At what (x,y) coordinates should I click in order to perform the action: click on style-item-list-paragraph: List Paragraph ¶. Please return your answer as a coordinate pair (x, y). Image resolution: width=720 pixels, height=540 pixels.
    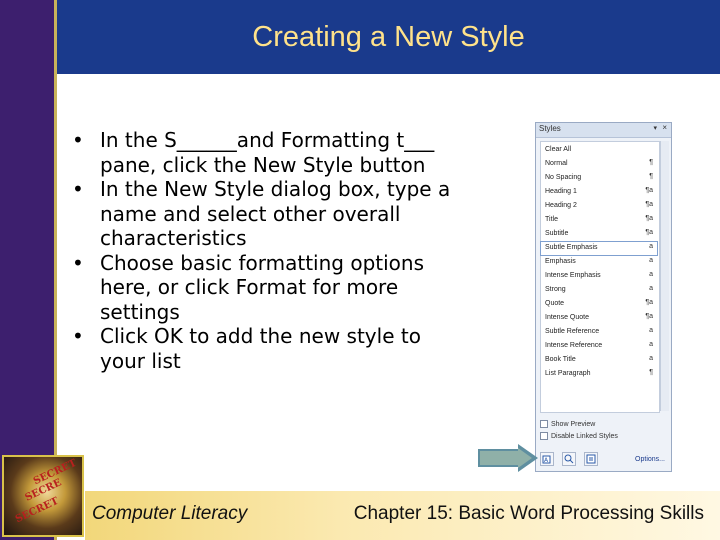
    Looking at the image, I should click on (599, 374).